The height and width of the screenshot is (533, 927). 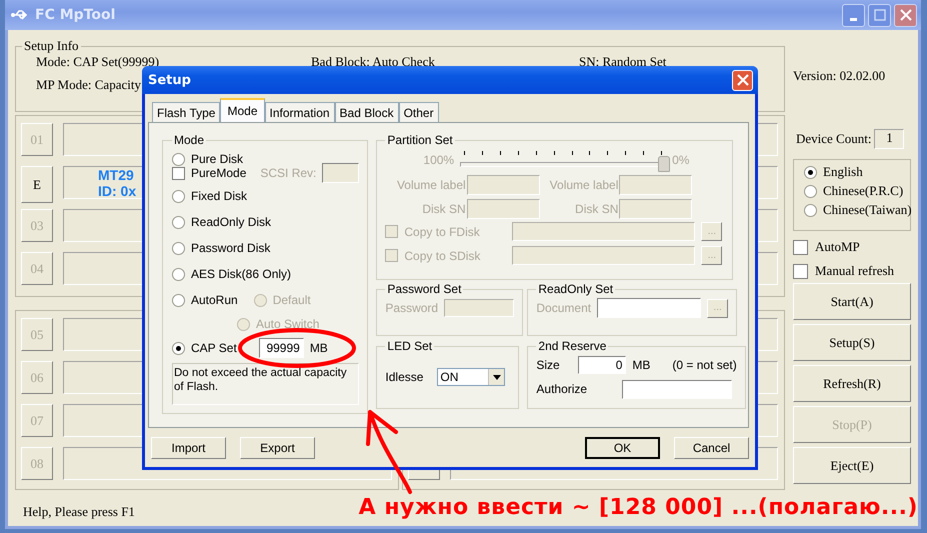 I want to click on language-option: Chinese(P.R.C), so click(x=863, y=191).